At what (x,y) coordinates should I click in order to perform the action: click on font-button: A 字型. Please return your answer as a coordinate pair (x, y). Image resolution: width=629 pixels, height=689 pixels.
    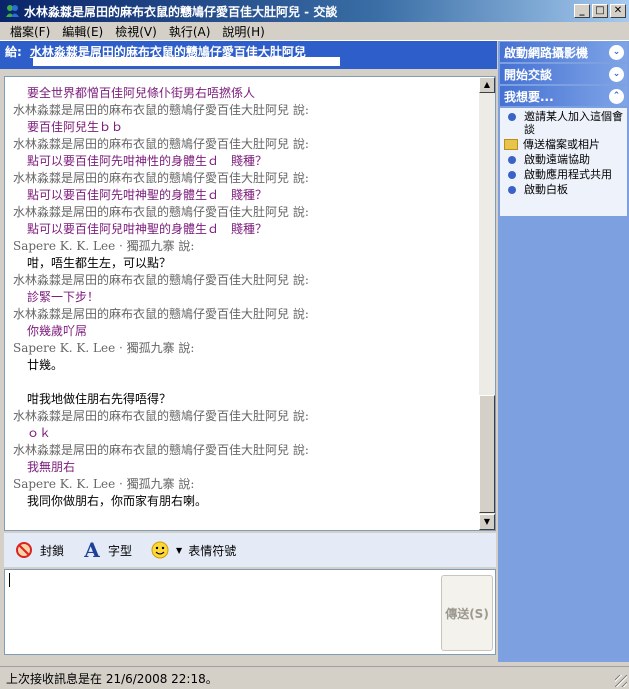
    Looking at the image, I should click on (107, 550).